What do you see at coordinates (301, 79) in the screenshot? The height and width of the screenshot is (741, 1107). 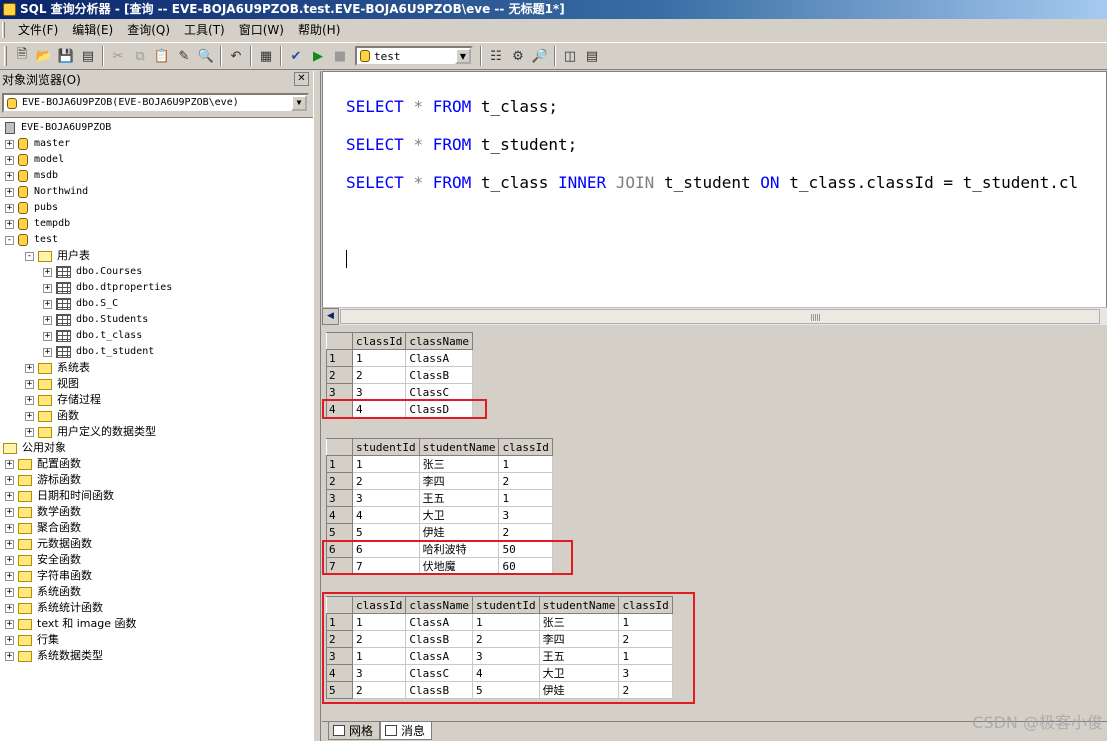 I see `close-icon: ✕` at bounding box center [301, 79].